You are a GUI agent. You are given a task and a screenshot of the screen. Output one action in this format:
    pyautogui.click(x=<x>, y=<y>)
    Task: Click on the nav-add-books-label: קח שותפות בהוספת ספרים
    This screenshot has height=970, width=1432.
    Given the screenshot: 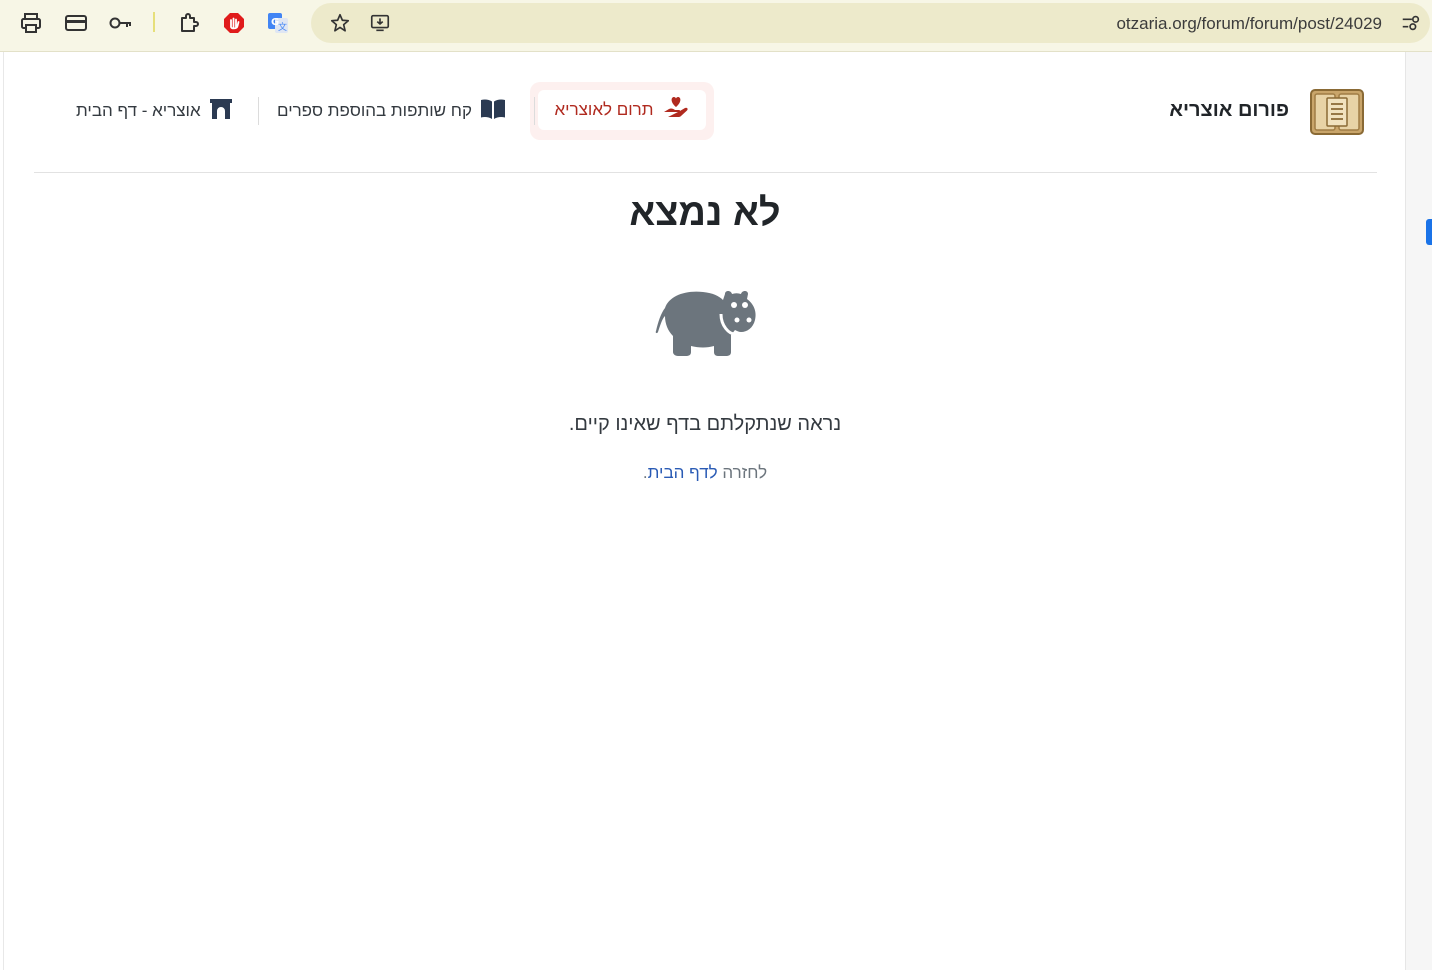 What is the action you would take?
    pyautogui.click(x=374, y=110)
    